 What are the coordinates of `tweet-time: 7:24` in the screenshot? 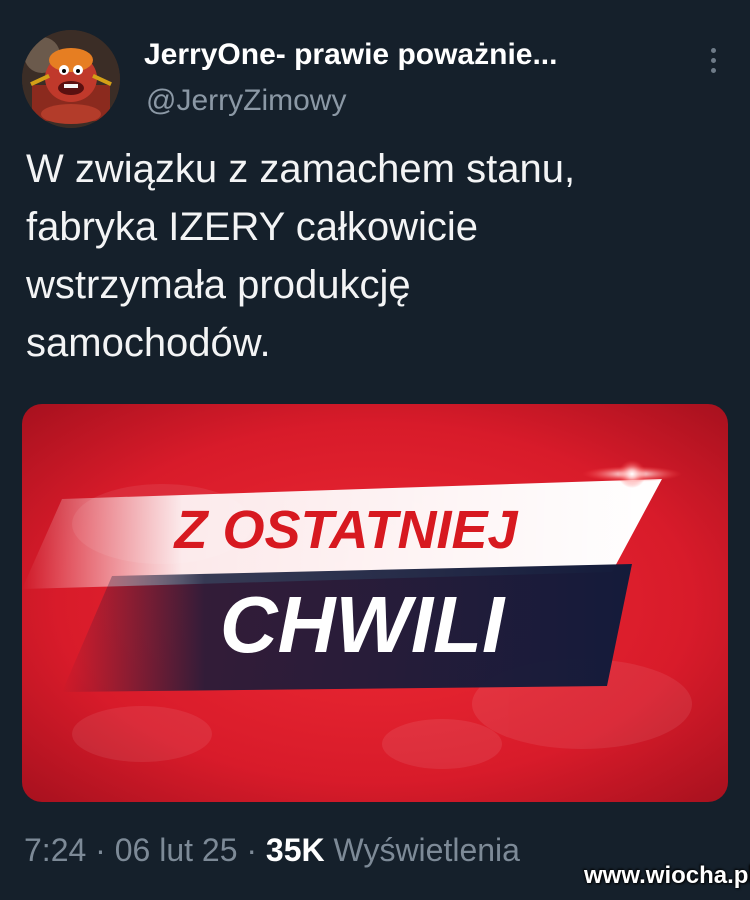 It's located at (55, 850).